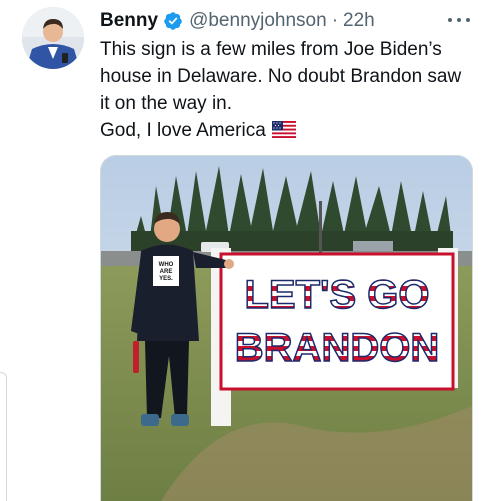 Image resolution: width=484 pixels, height=501 pixels. Describe the element at coordinates (336, 295) in the screenshot. I see `sign-line-1: LET'S GO` at that location.